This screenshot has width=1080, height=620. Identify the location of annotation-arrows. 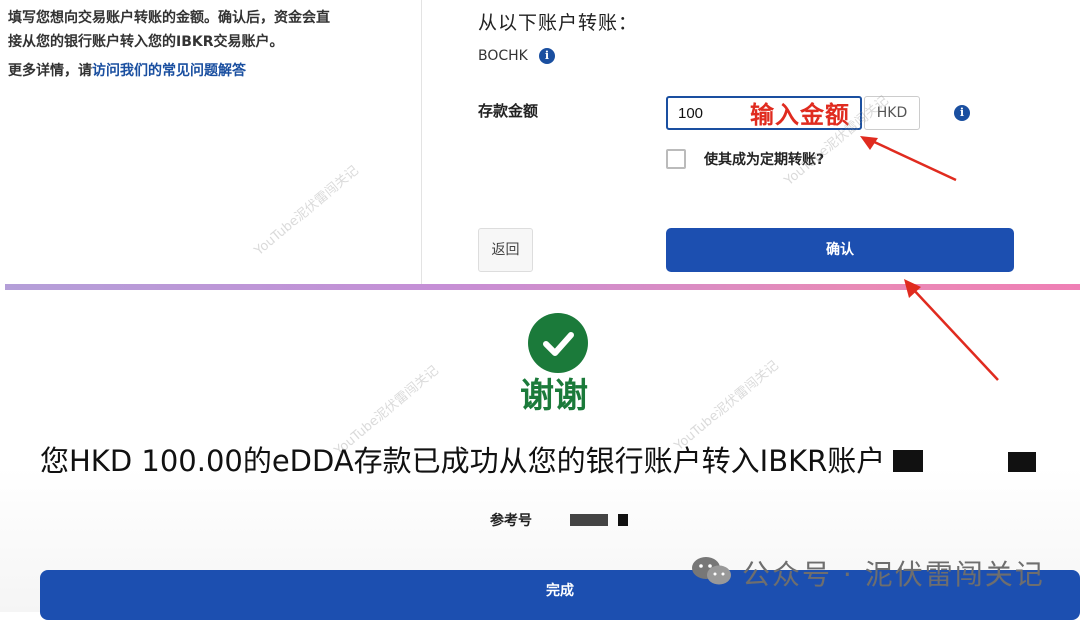
(929, 258).